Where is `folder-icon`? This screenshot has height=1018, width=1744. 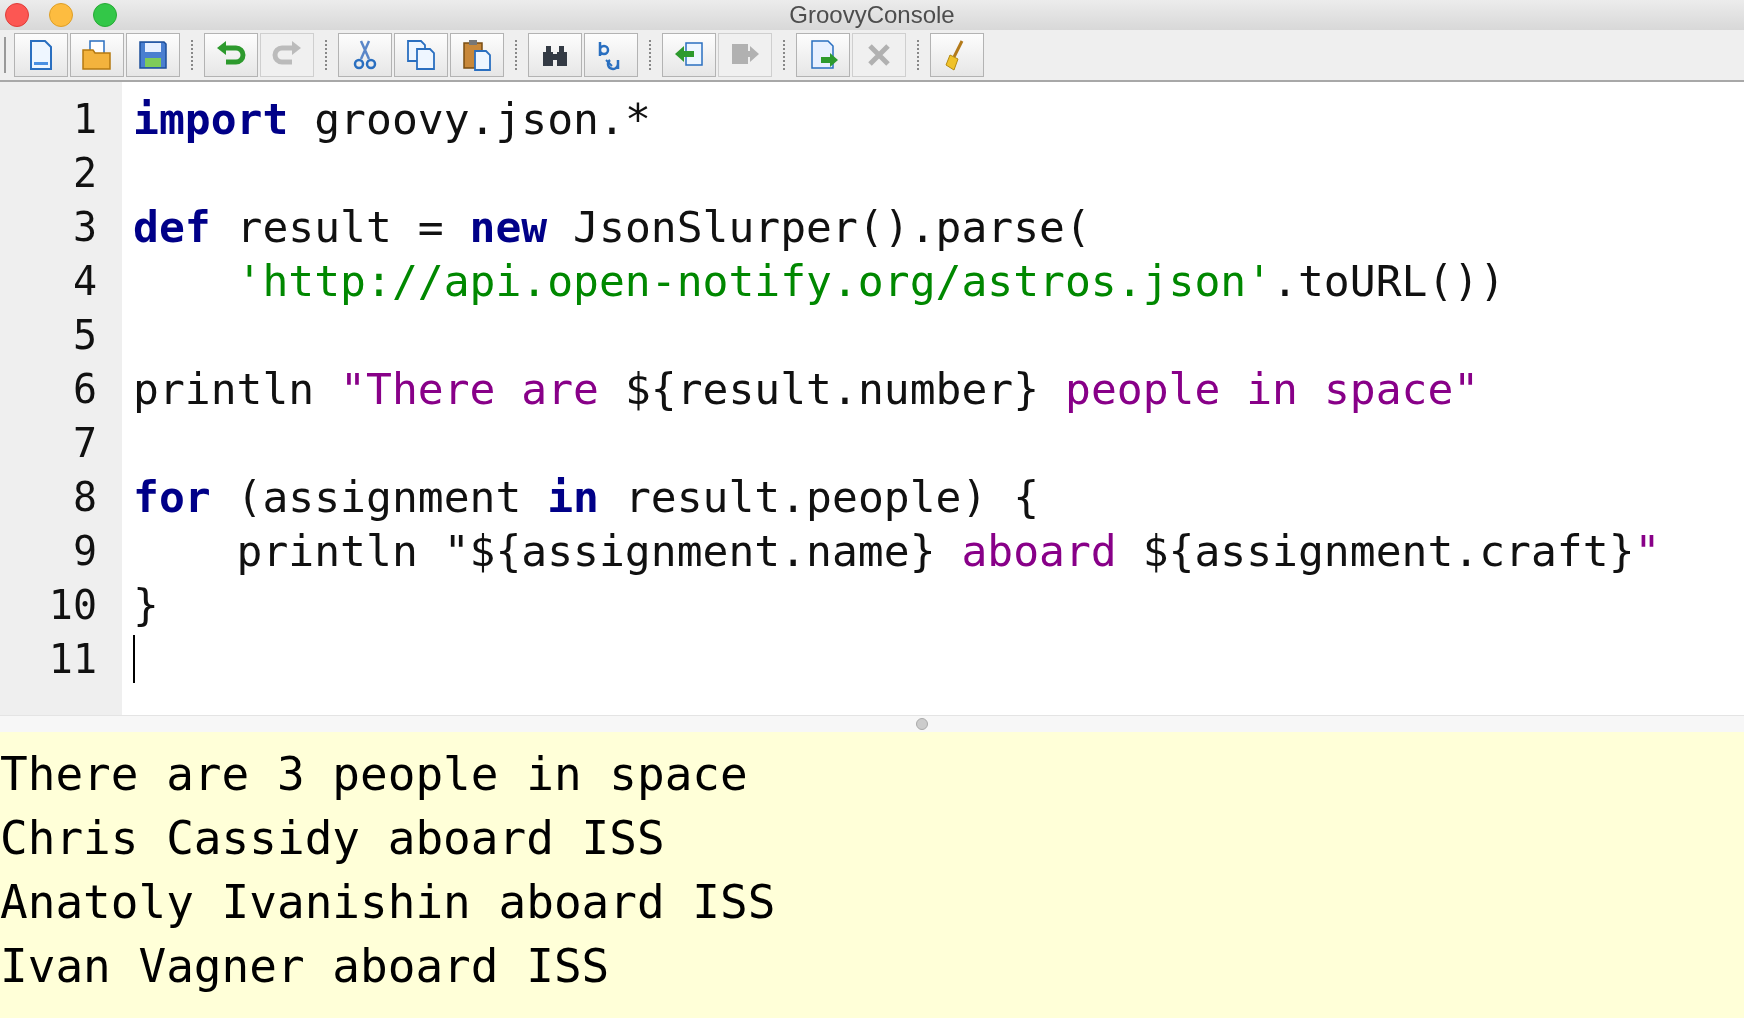
folder-icon is located at coordinates (97, 55).